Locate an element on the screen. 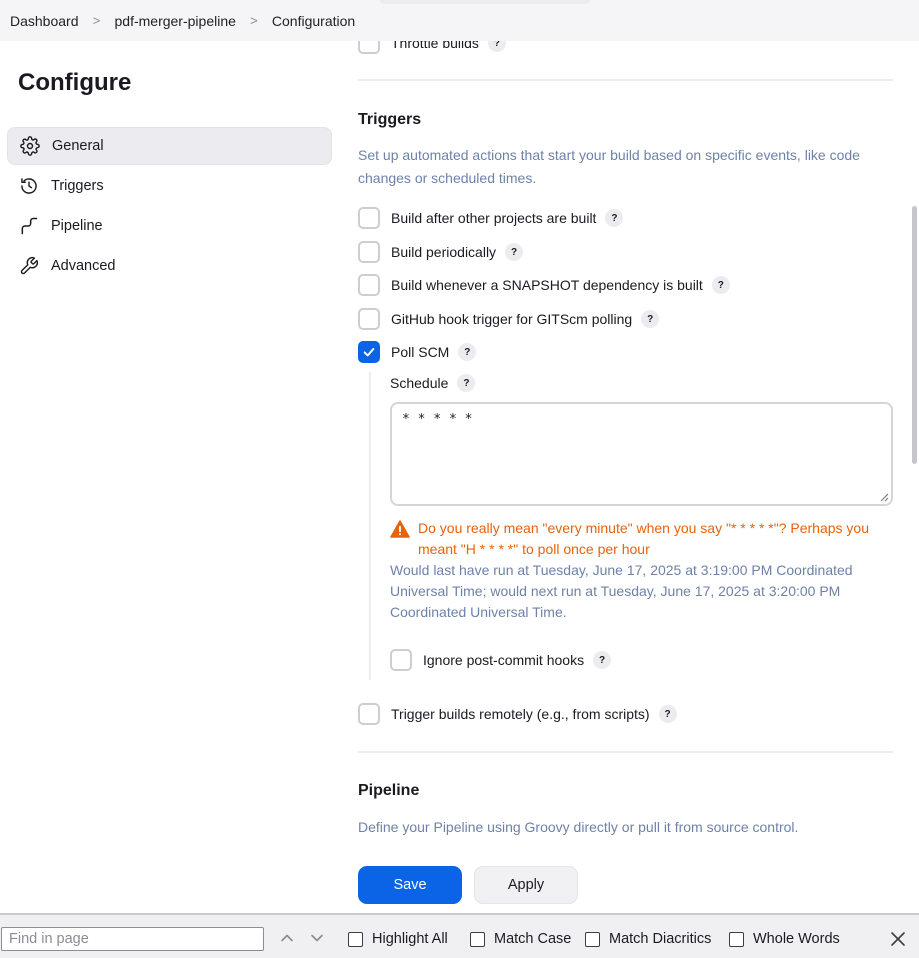  ignore-hooks-checkbox is located at coordinates (401, 660).